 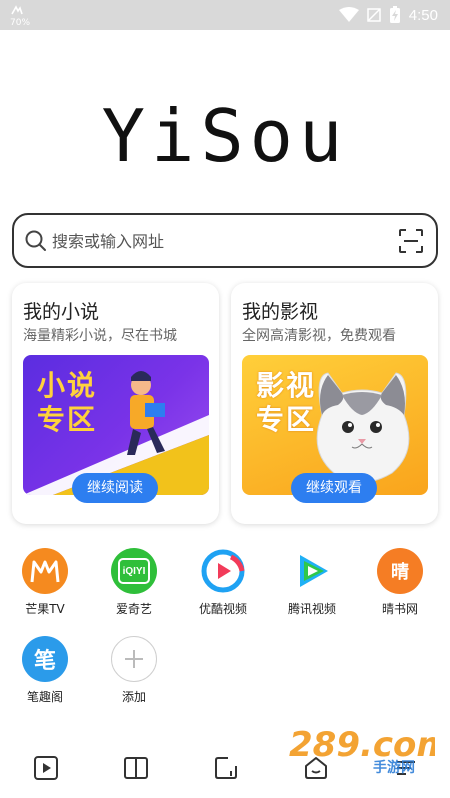 I want to click on tab-window-icon, so click(x=226, y=768).